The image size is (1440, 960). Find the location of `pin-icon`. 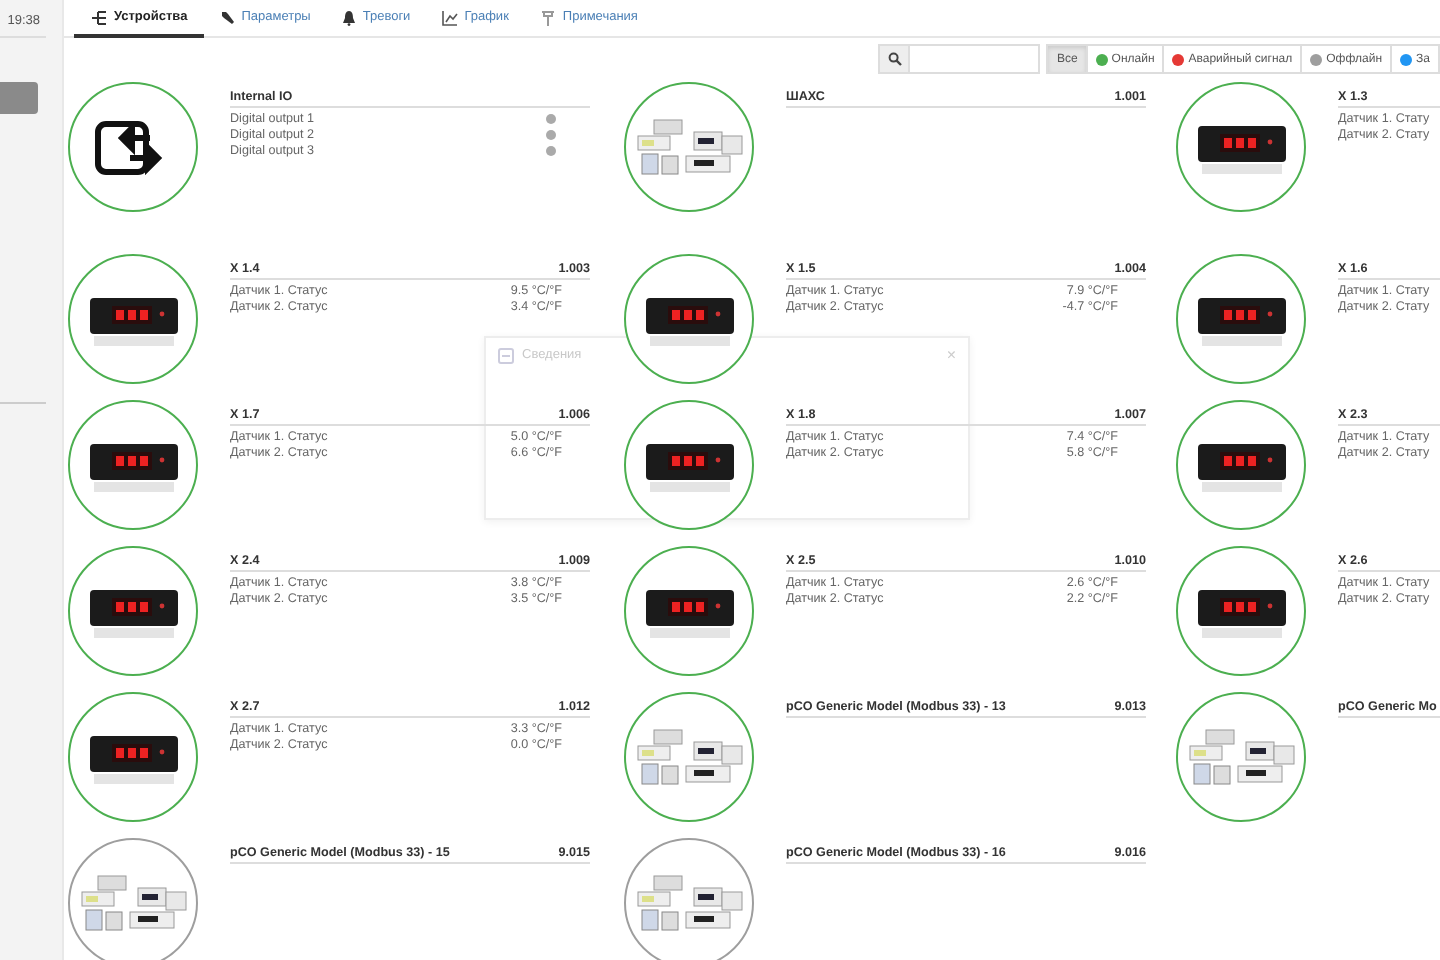

pin-icon is located at coordinates (548, 17).